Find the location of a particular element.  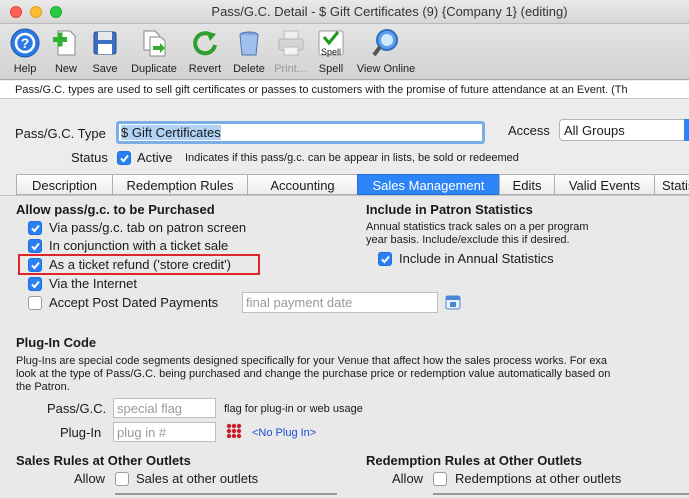

redemption-other-outlets-label: Redemptions at other outlets is located at coordinates (538, 478).